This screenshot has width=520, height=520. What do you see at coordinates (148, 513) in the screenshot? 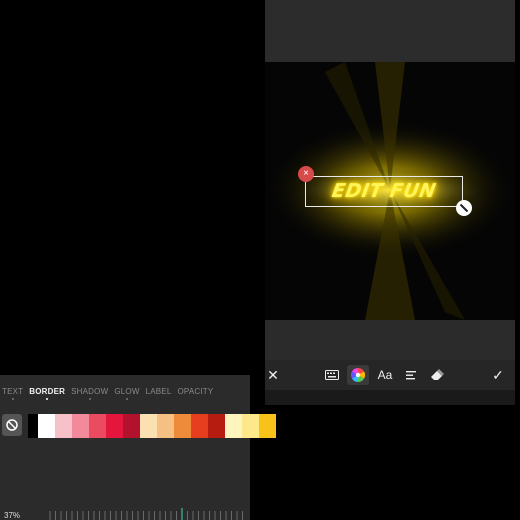
I see `opacity-slider` at bounding box center [148, 513].